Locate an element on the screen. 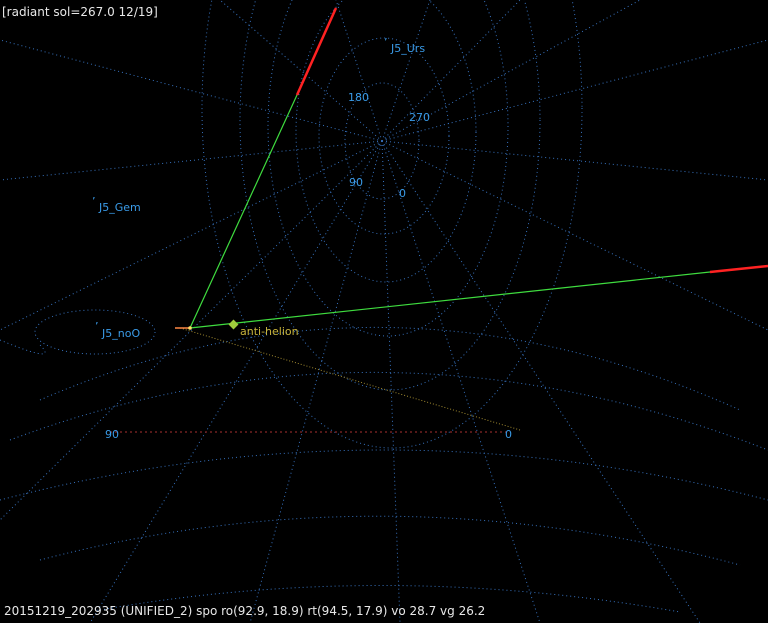 This screenshot has height=623, width=768. radiant-label: J5_Urs is located at coordinates (407, 48).